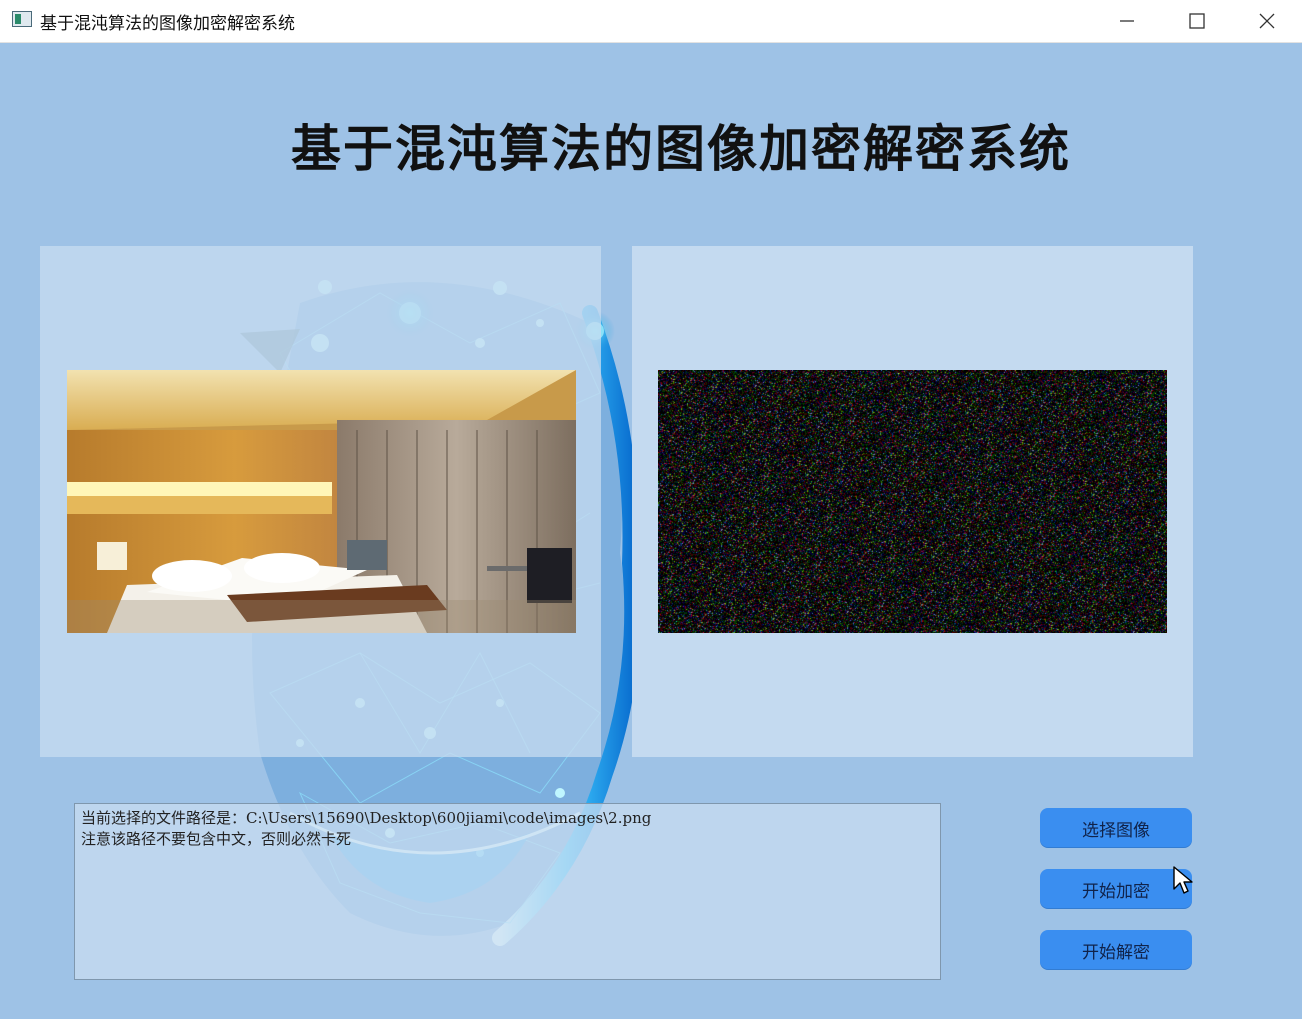  I want to click on minimize-button, so click(1127, 21).